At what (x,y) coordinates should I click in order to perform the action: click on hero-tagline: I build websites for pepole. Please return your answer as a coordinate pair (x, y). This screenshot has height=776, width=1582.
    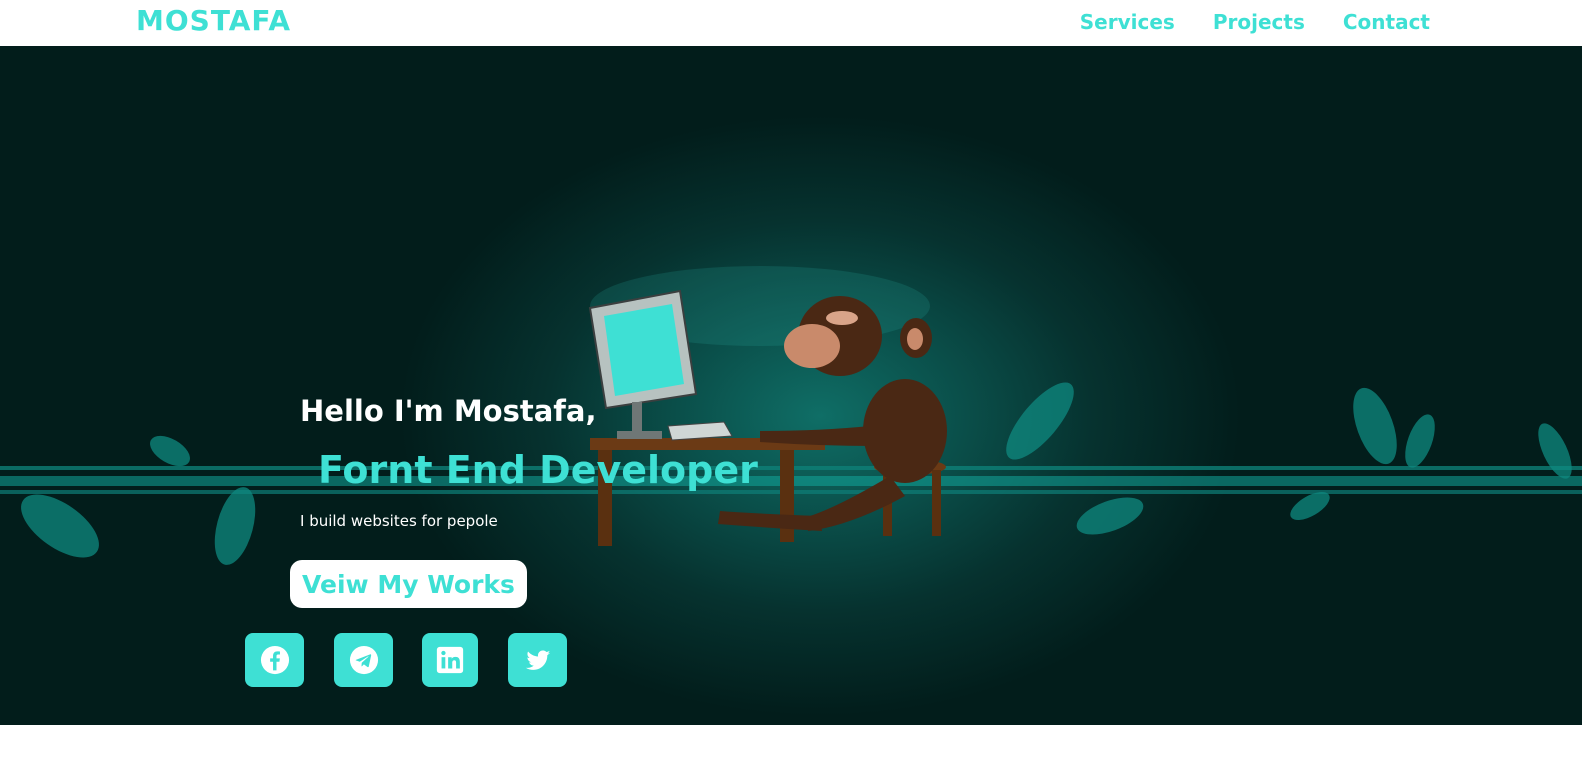
    Looking at the image, I should click on (399, 521).